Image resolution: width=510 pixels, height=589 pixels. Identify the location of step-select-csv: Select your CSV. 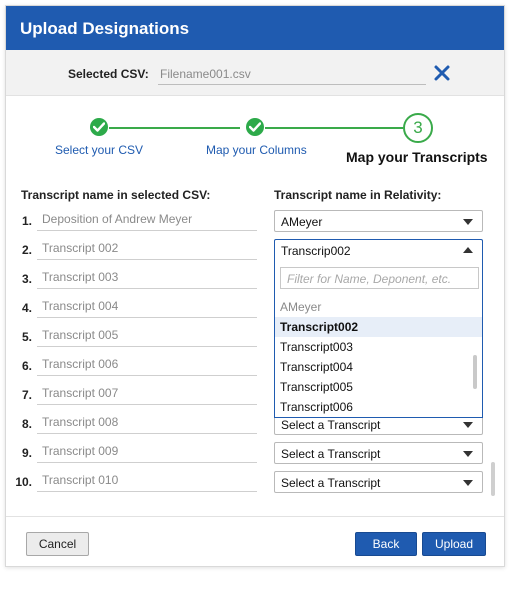
(99, 150).